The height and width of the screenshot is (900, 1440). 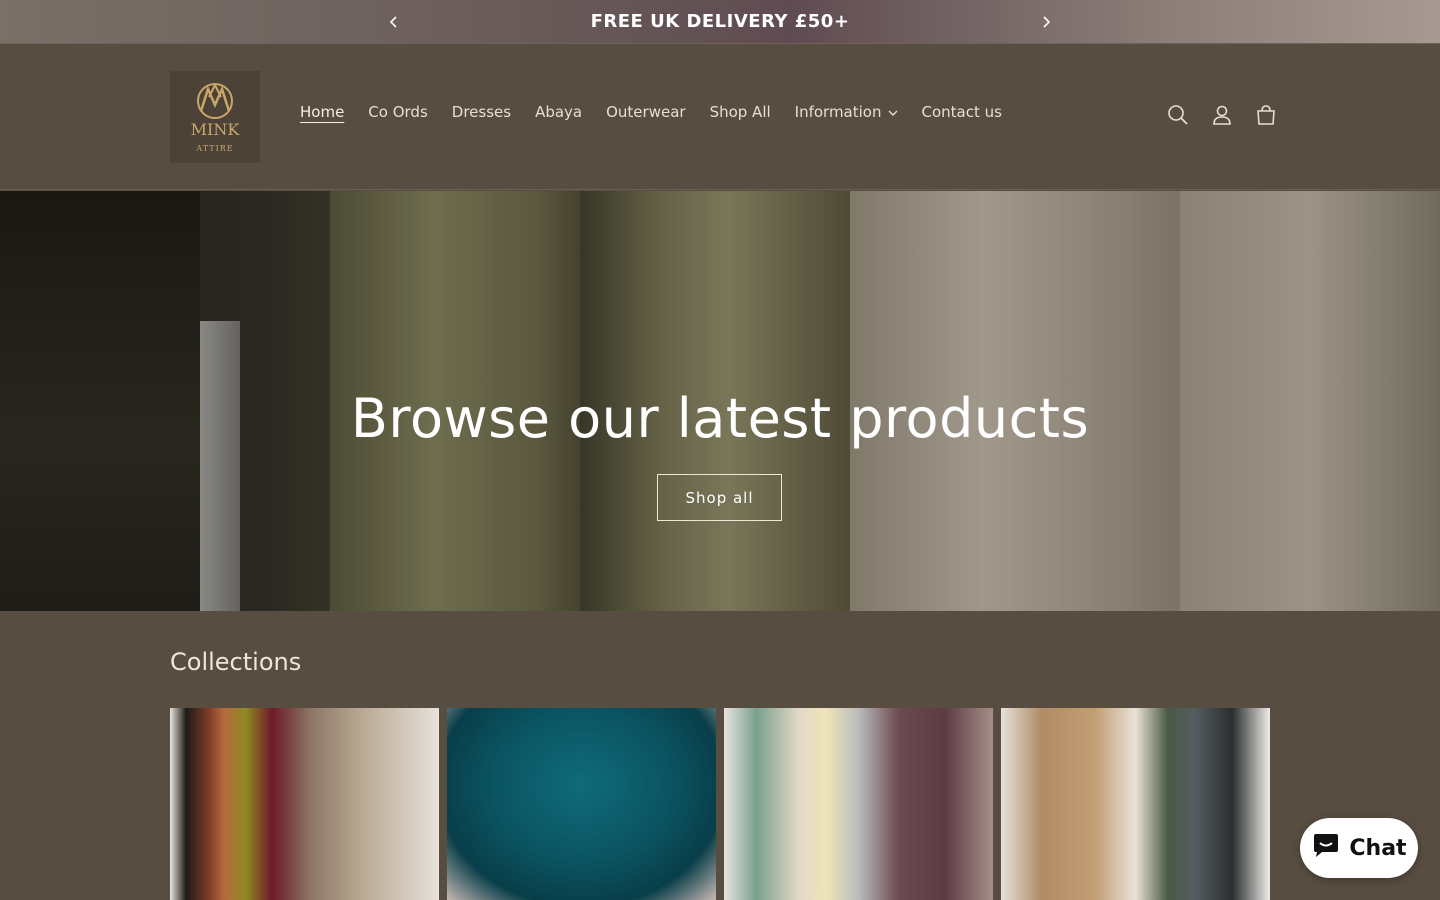 I want to click on nav-shop-all: Shop All, so click(x=740, y=112).